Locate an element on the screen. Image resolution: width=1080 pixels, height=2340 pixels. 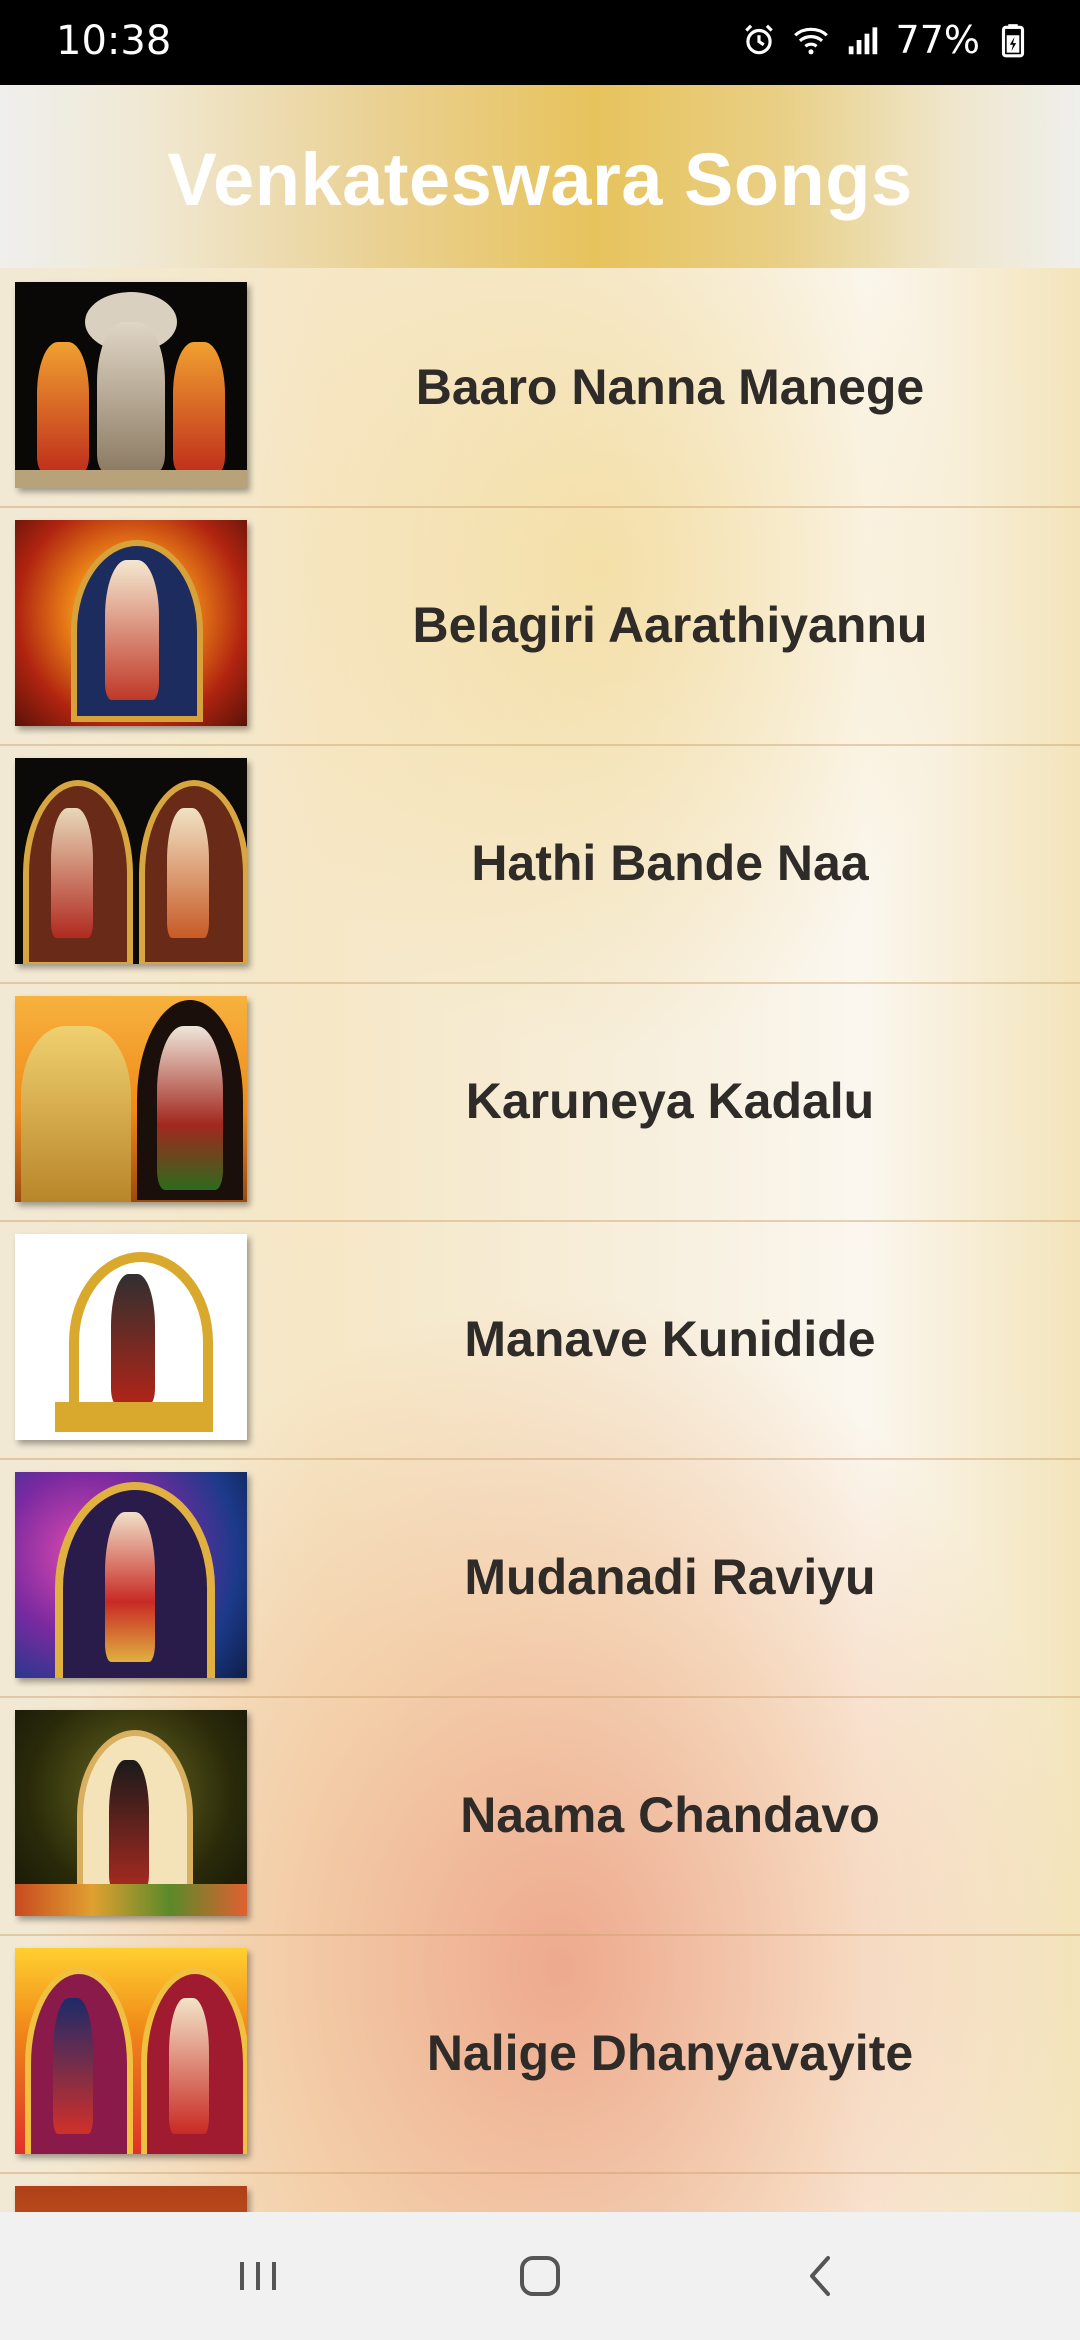
song-list-item: Karuneya Kadalu is located at coordinates (540, 1102).